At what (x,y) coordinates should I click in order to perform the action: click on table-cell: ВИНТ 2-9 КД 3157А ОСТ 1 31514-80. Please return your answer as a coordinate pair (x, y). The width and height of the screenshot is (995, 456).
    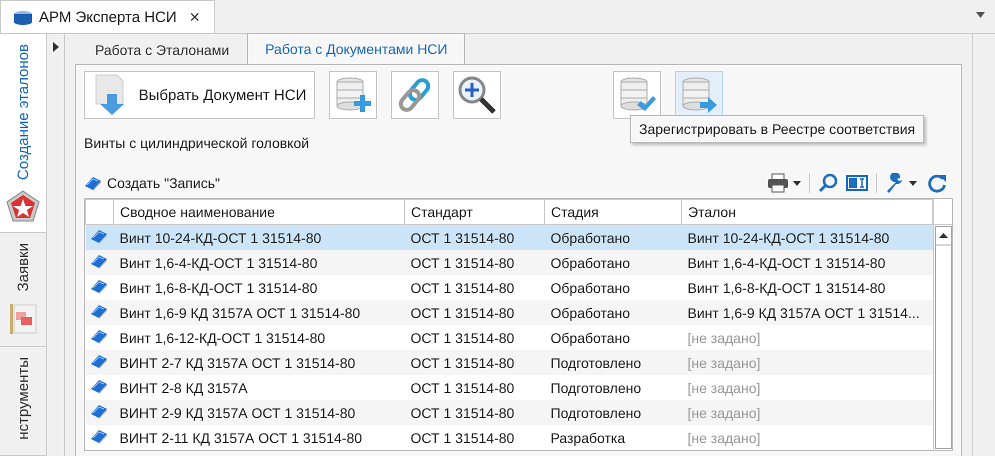
    Looking at the image, I should click on (259, 412).